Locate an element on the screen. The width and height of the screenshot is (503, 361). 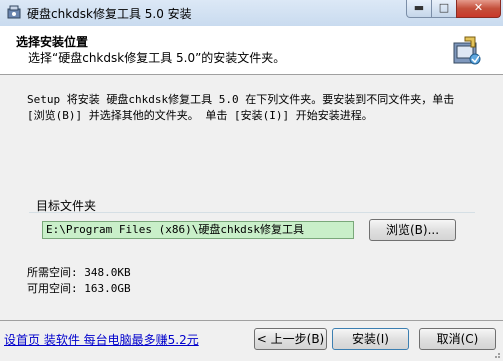
cancel-button: 取消(C) is located at coordinates (457, 339).